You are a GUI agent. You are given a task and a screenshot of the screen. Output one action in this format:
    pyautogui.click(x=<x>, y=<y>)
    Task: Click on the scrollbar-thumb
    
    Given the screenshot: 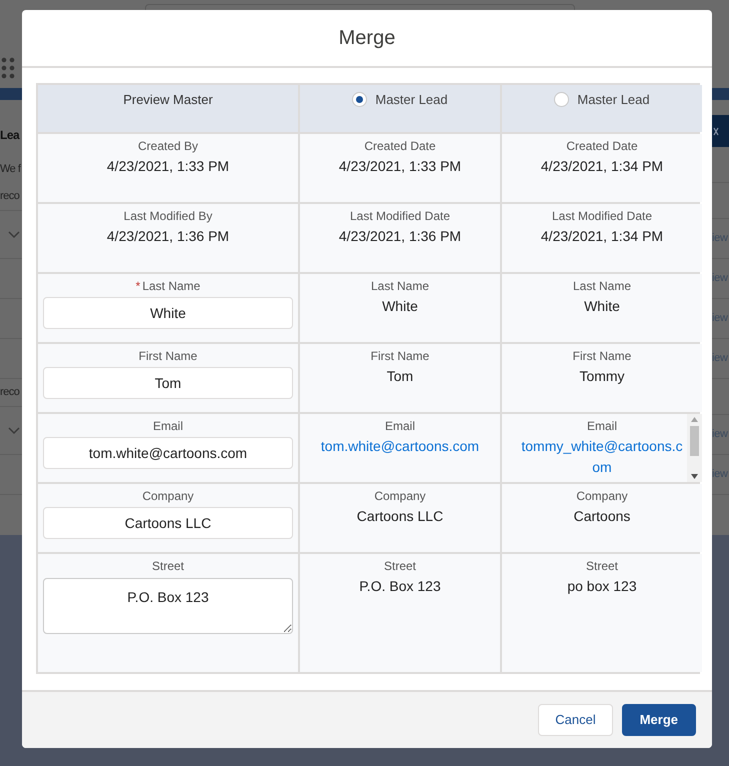 What is the action you would take?
    pyautogui.click(x=694, y=441)
    